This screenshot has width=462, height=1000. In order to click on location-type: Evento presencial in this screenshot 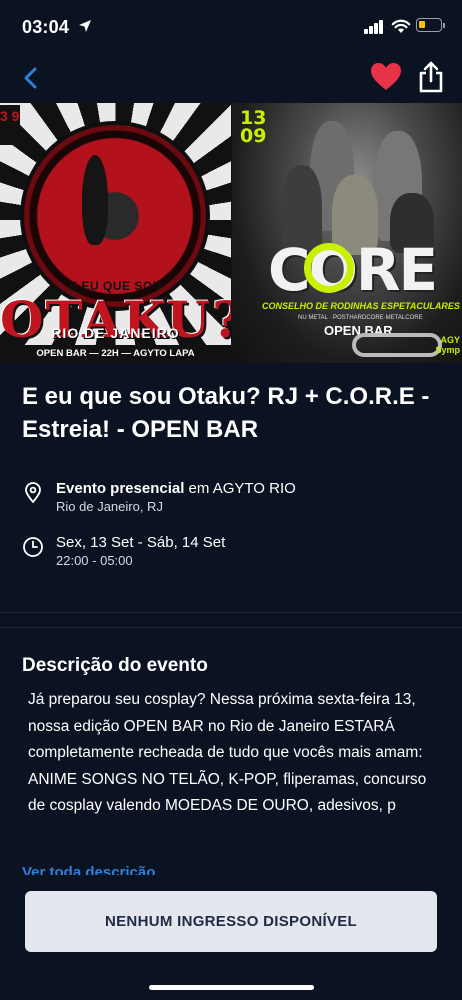, I will do `click(120, 488)`.